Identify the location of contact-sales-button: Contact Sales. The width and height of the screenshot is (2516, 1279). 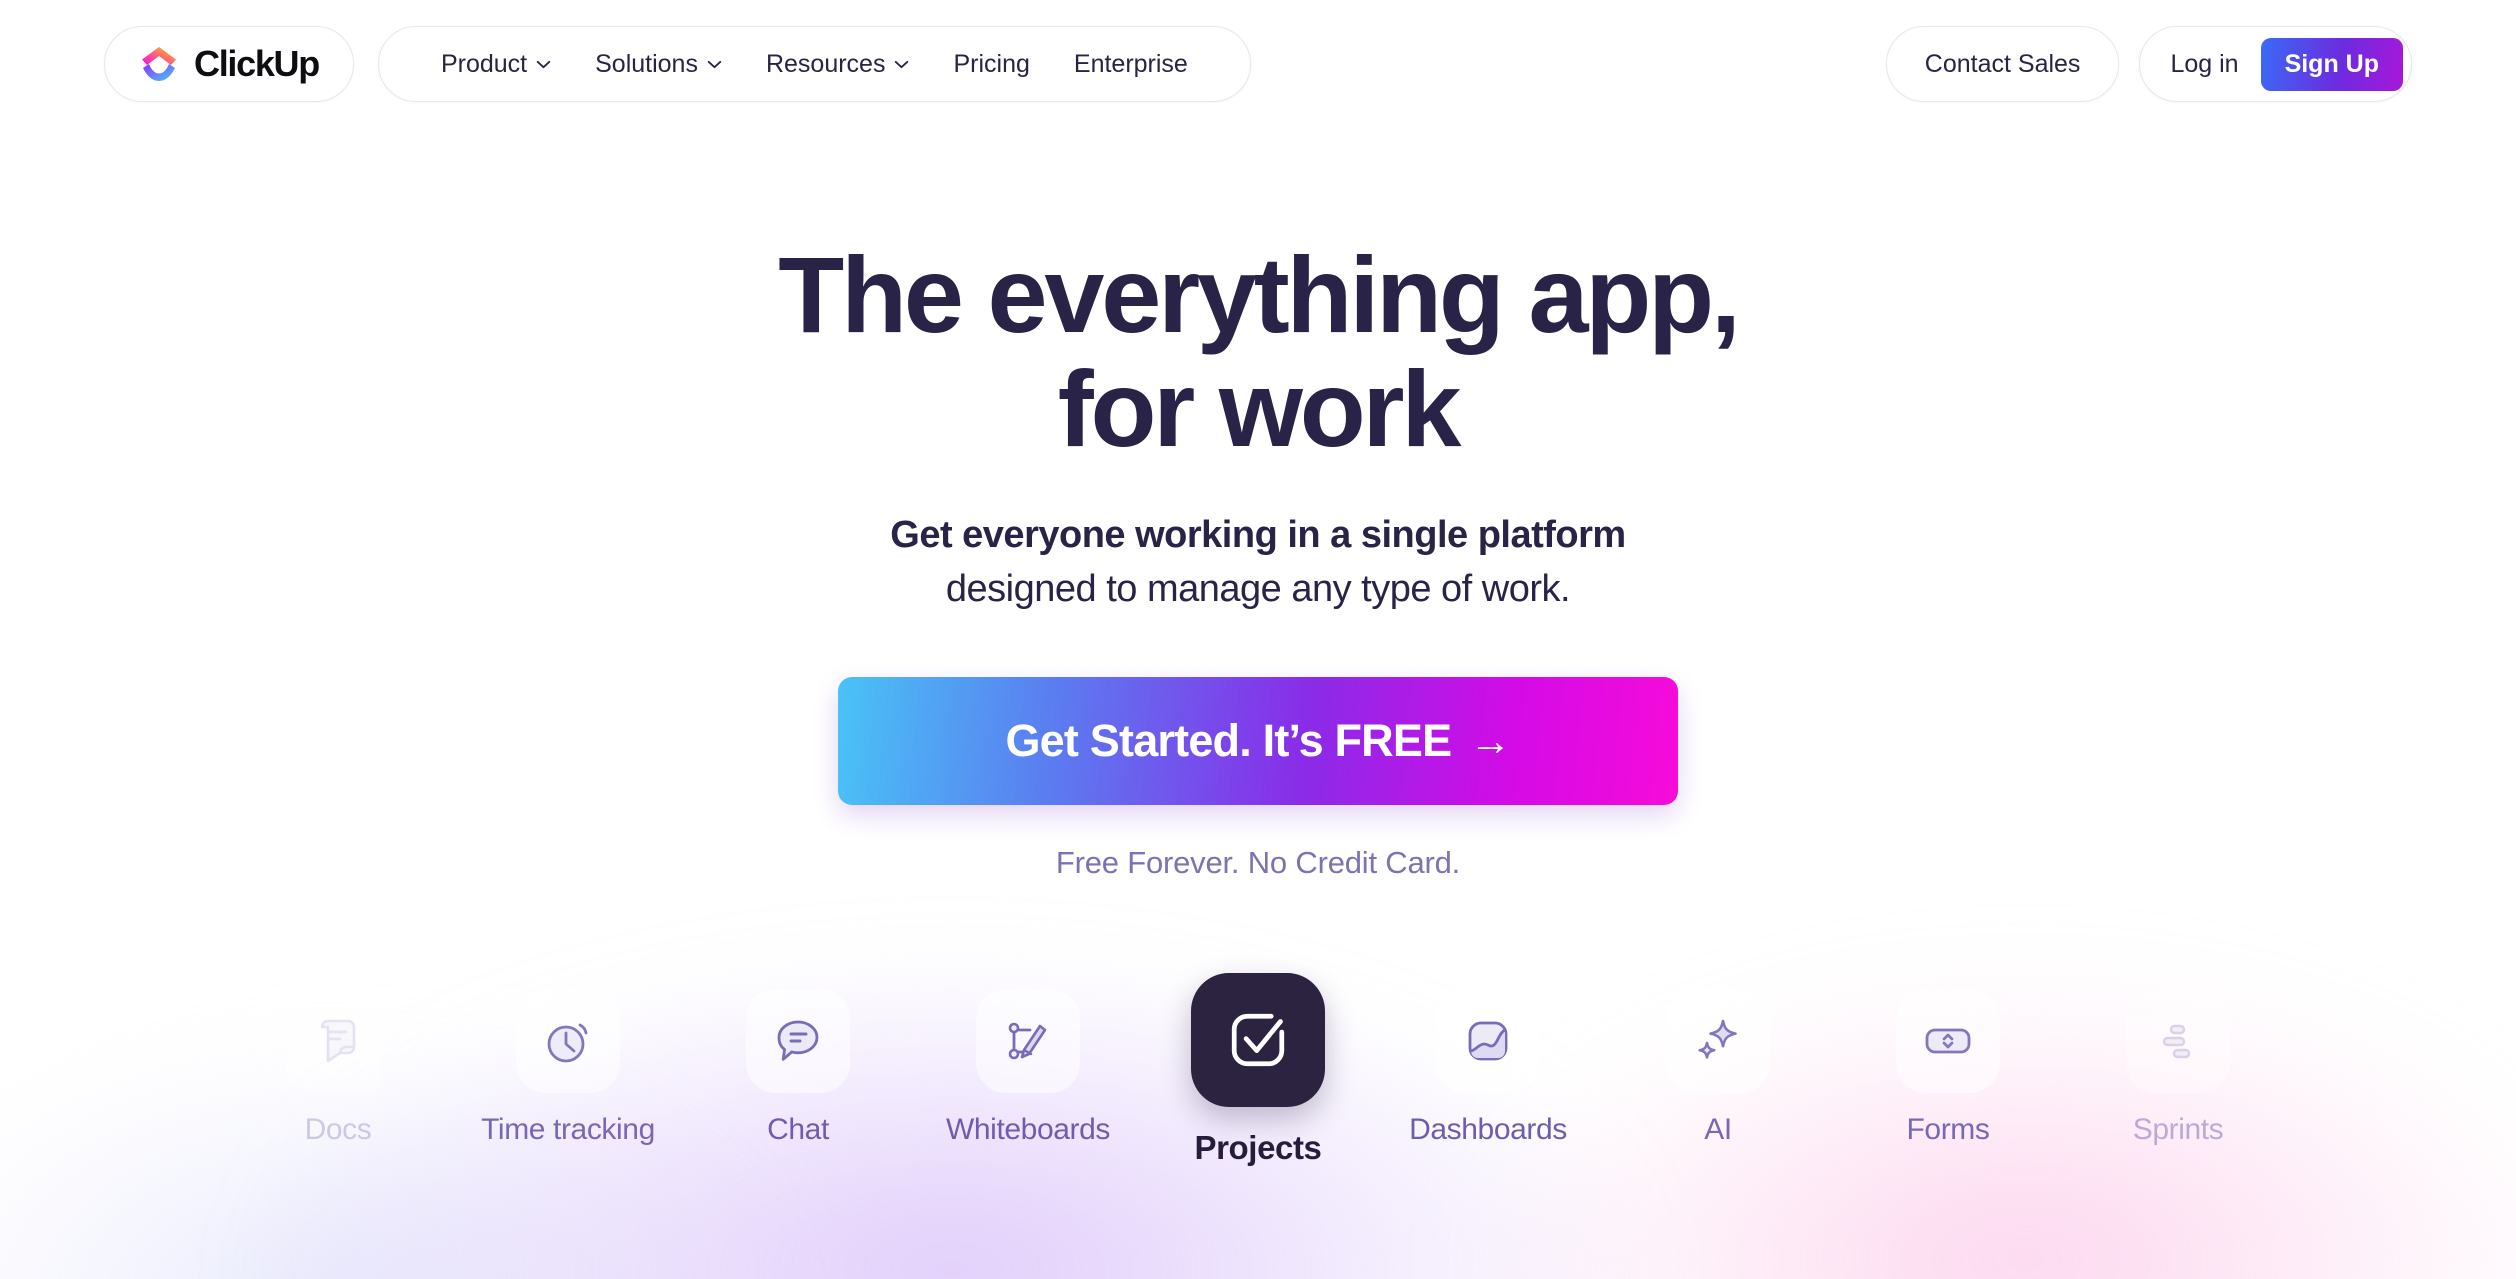
(2002, 64).